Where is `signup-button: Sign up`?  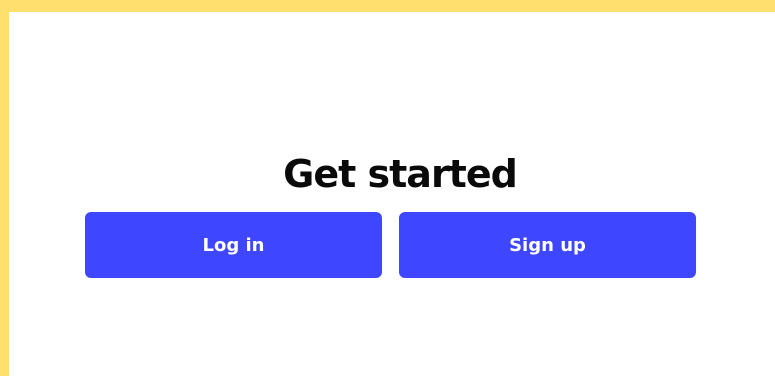
signup-button: Sign up is located at coordinates (547, 245).